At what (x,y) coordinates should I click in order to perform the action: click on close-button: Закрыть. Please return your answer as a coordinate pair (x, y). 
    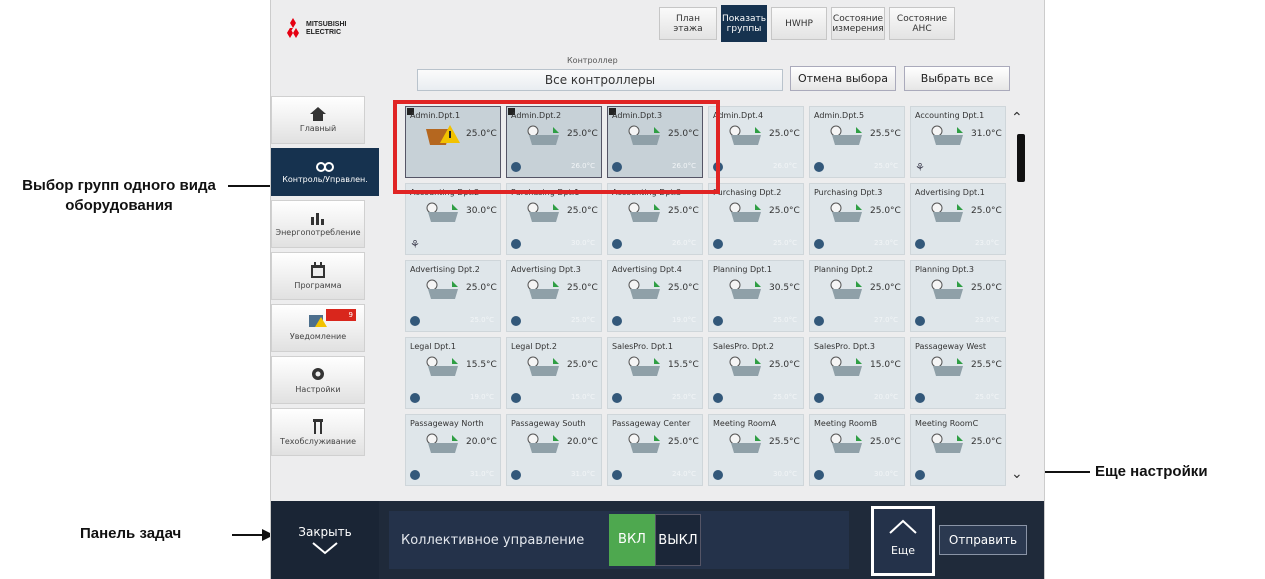
    Looking at the image, I should click on (325, 540).